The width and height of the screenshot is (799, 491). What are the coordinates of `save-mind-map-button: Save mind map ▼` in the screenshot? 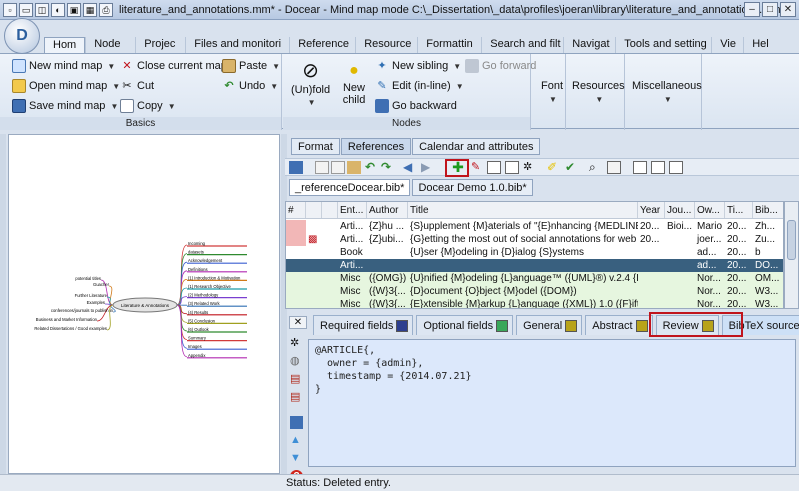 It's located at (65, 106).